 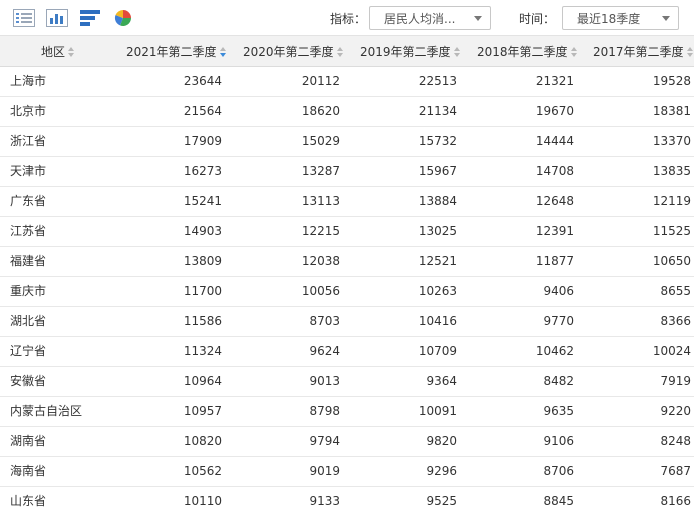 What do you see at coordinates (320, 201) in the screenshot?
I see `value-cell: 13113` at bounding box center [320, 201].